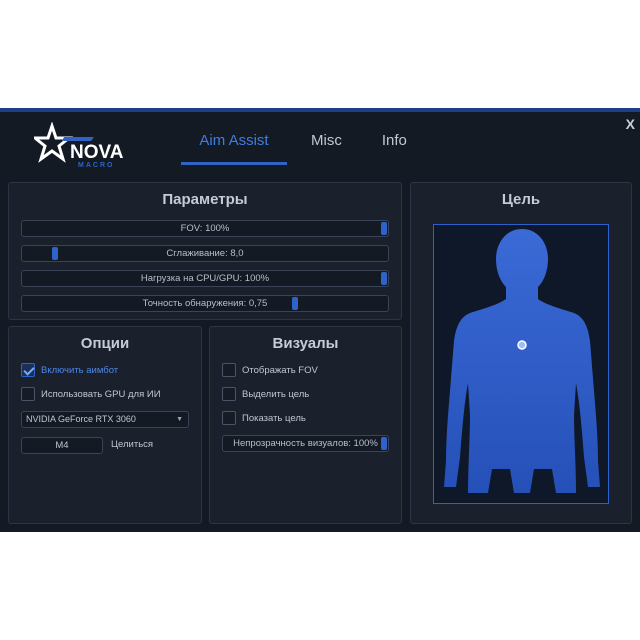 The height and width of the screenshot is (640, 640). What do you see at coordinates (101, 394) in the screenshot?
I see `gpu-label: Использовать GPU для ИИ` at bounding box center [101, 394].